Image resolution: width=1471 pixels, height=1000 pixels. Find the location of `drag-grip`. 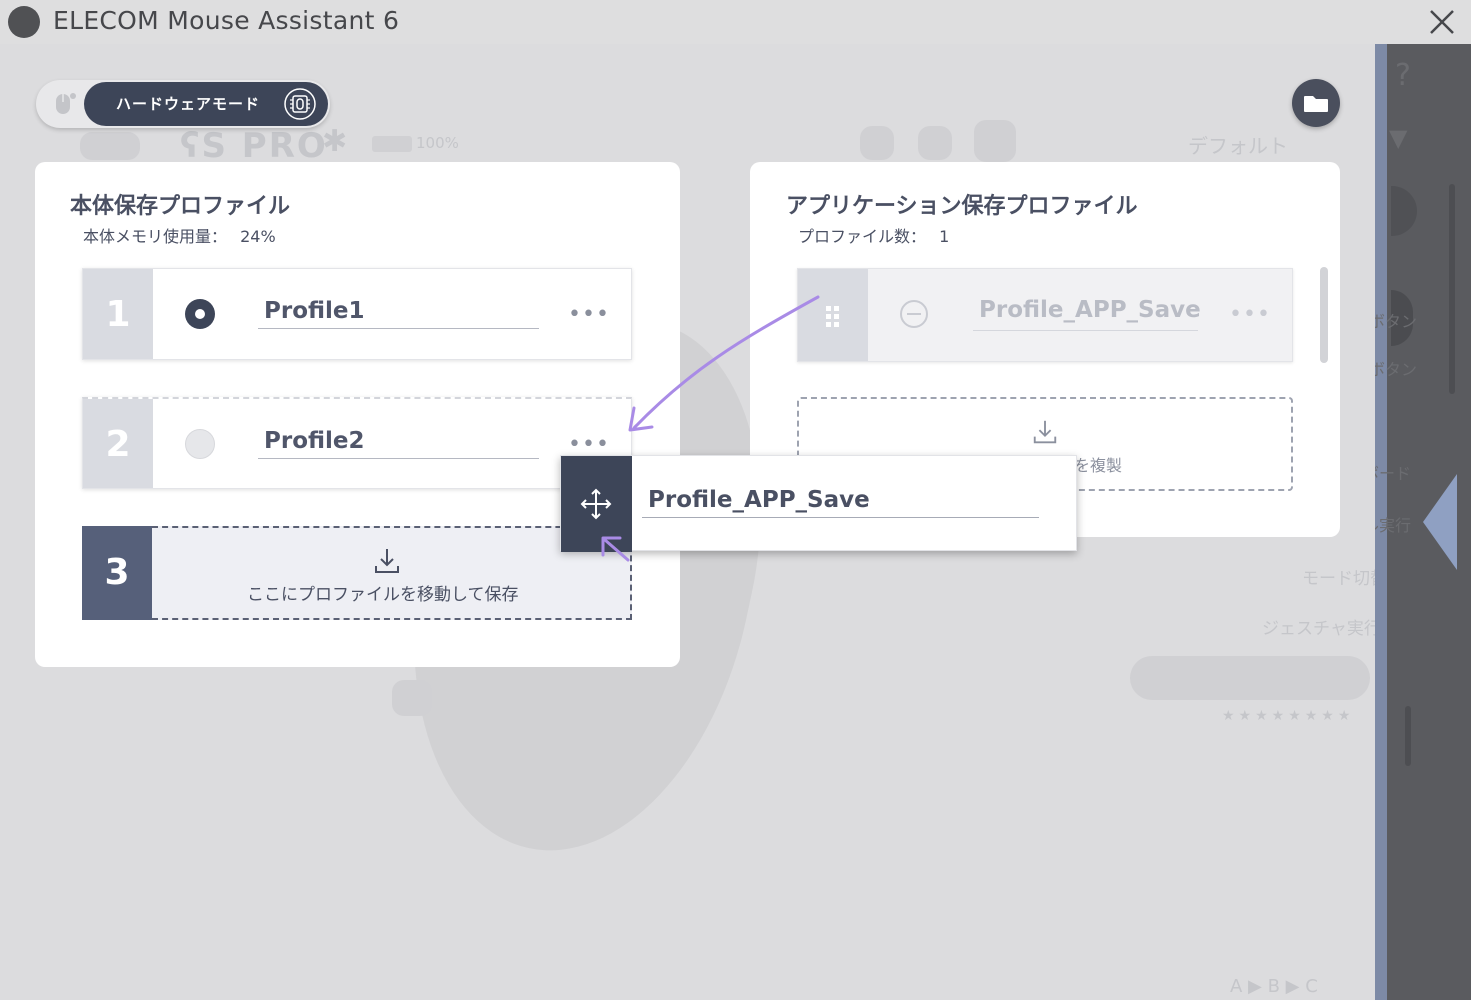

drag-grip is located at coordinates (833, 315).